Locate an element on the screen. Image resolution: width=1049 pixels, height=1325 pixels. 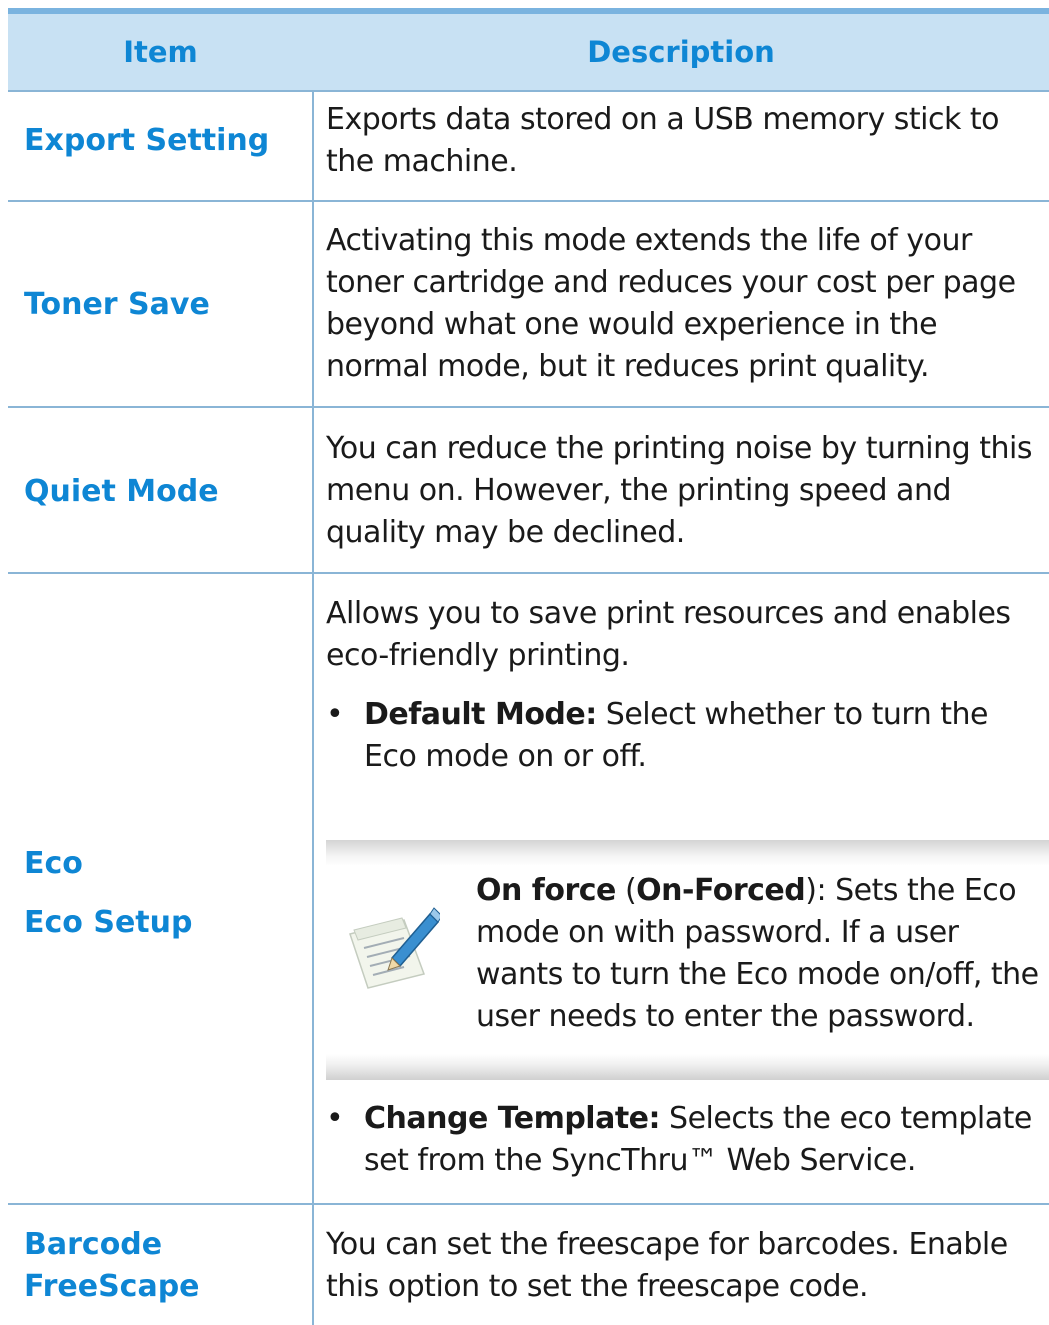
header-item: Item is located at coordinates (160, 52).